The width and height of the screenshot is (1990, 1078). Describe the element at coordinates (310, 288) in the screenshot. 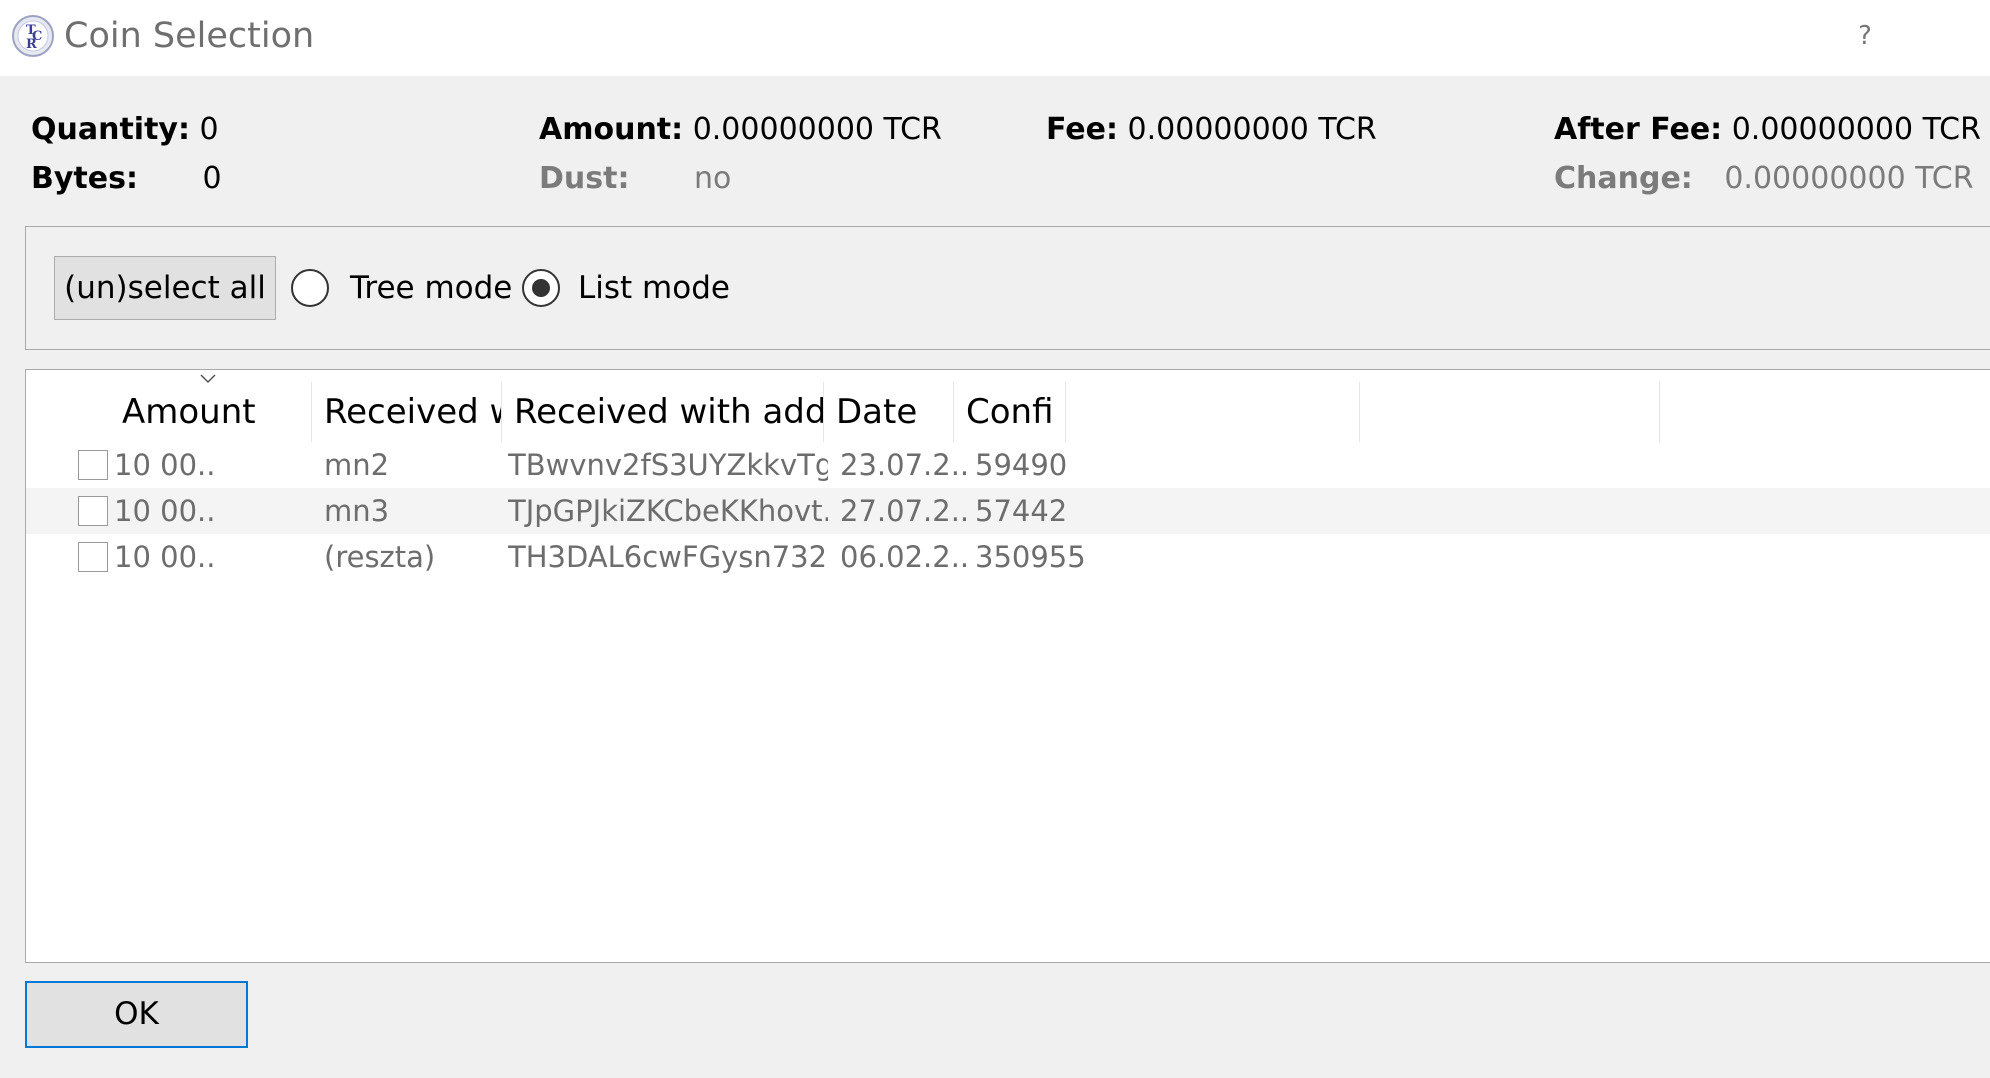

I see `tree-mode-radio` at that location.